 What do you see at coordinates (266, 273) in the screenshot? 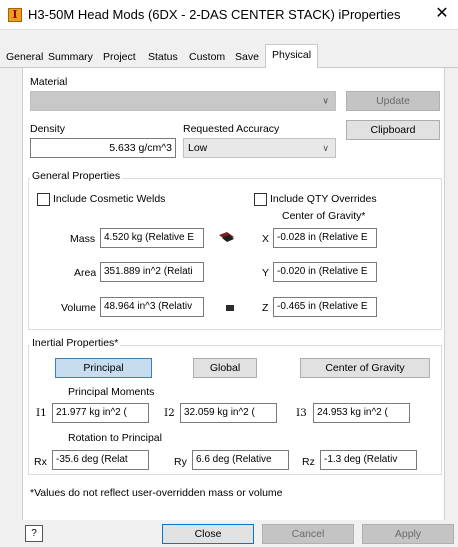
I see `y-label: Y` at bounding box center [266, 273].